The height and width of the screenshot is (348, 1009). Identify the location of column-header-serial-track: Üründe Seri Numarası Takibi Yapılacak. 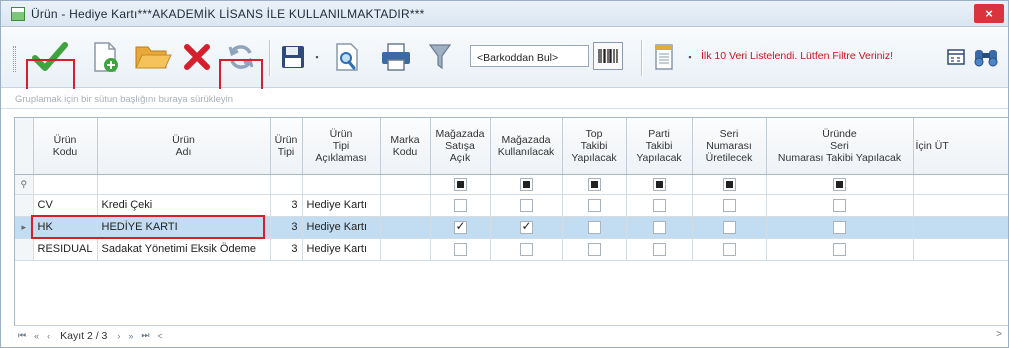
(840, 146).